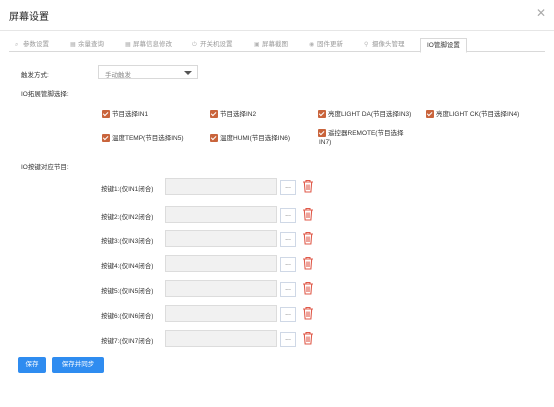  What do you see at coordinates (87, 45) in the screenshot?
I see `tab-balance-query: ▦ 余量查询` at bounding box center [87, 45].